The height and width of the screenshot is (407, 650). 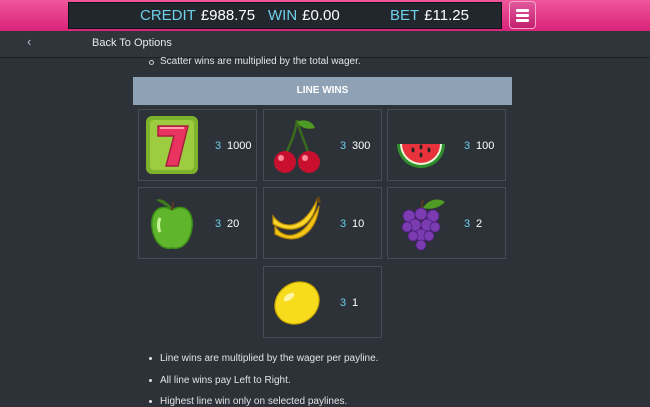 What do you see at coordinates (322, 302) in the screenshot?
I see `paytable-card-lemon: 3 1` at bounding box center [322, 302].